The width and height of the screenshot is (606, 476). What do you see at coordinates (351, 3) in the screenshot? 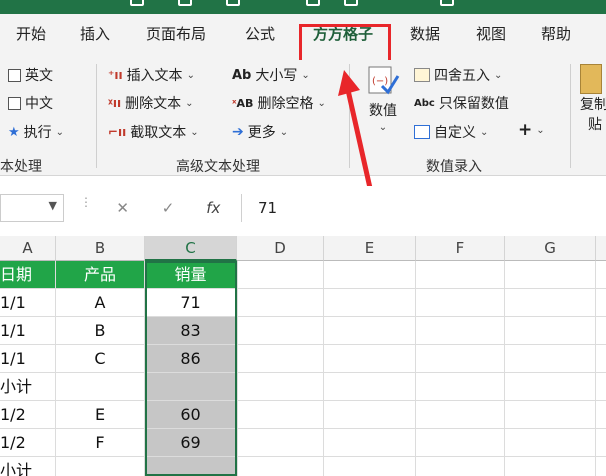
I see `screenshot-icon` at bounding box center [351, 3].